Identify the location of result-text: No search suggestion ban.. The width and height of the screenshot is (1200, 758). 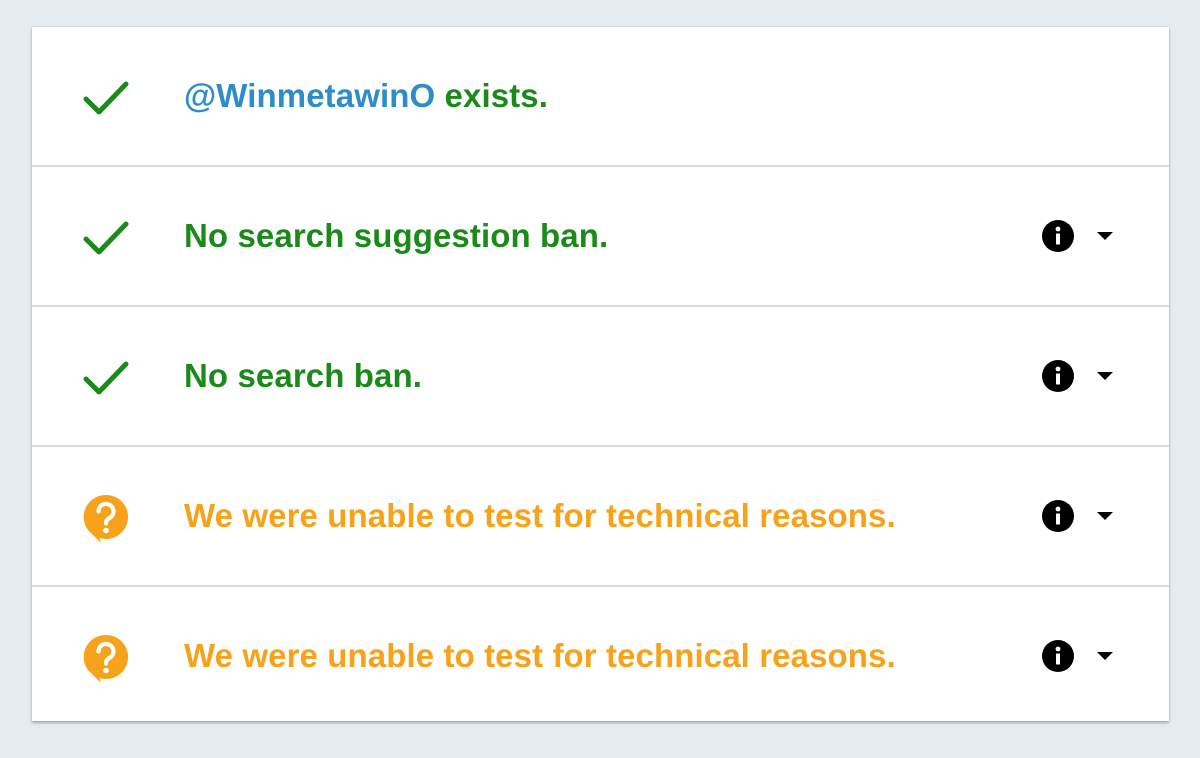
(396, 235).